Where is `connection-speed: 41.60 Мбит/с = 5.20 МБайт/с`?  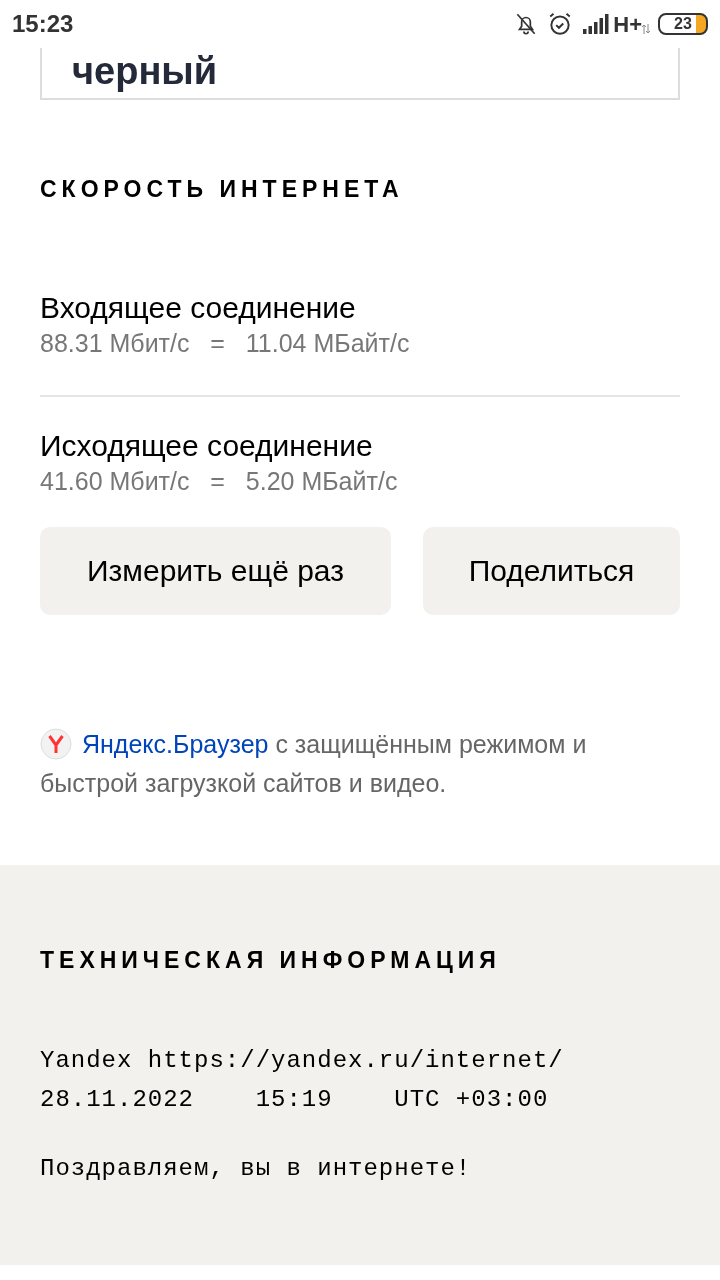 connection-speed: 41.60 Мбит/с = 5.20 МБайт/с is located at coordinates (219, 481).